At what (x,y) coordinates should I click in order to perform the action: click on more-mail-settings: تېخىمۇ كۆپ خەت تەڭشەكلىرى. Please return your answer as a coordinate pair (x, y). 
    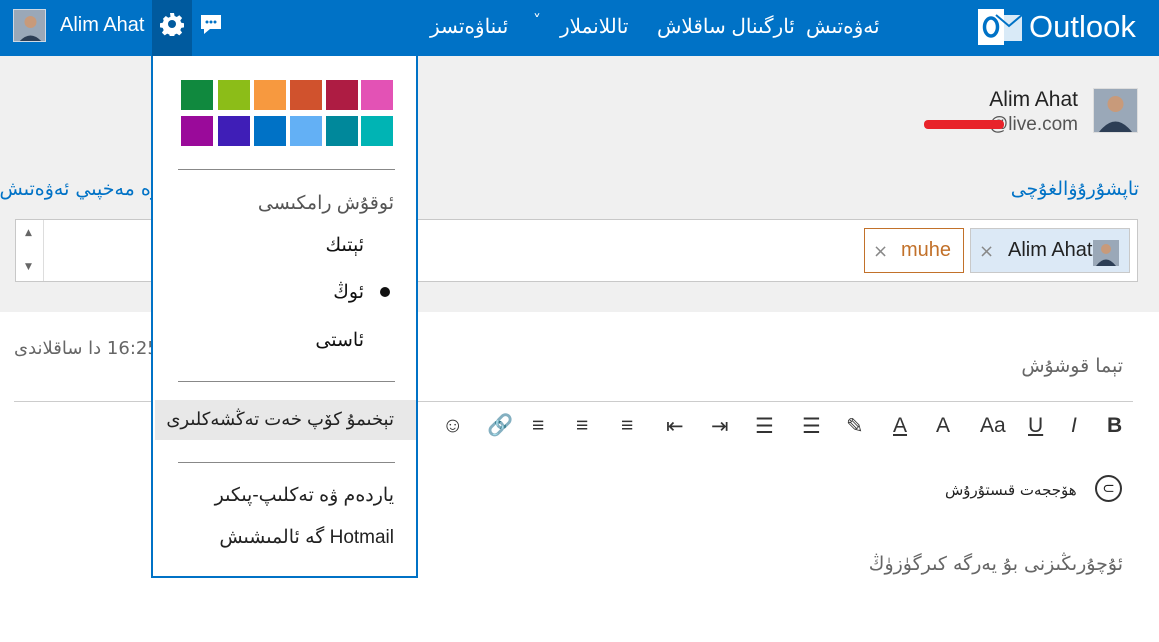
    Looking at the image, I should click on (280, 419).